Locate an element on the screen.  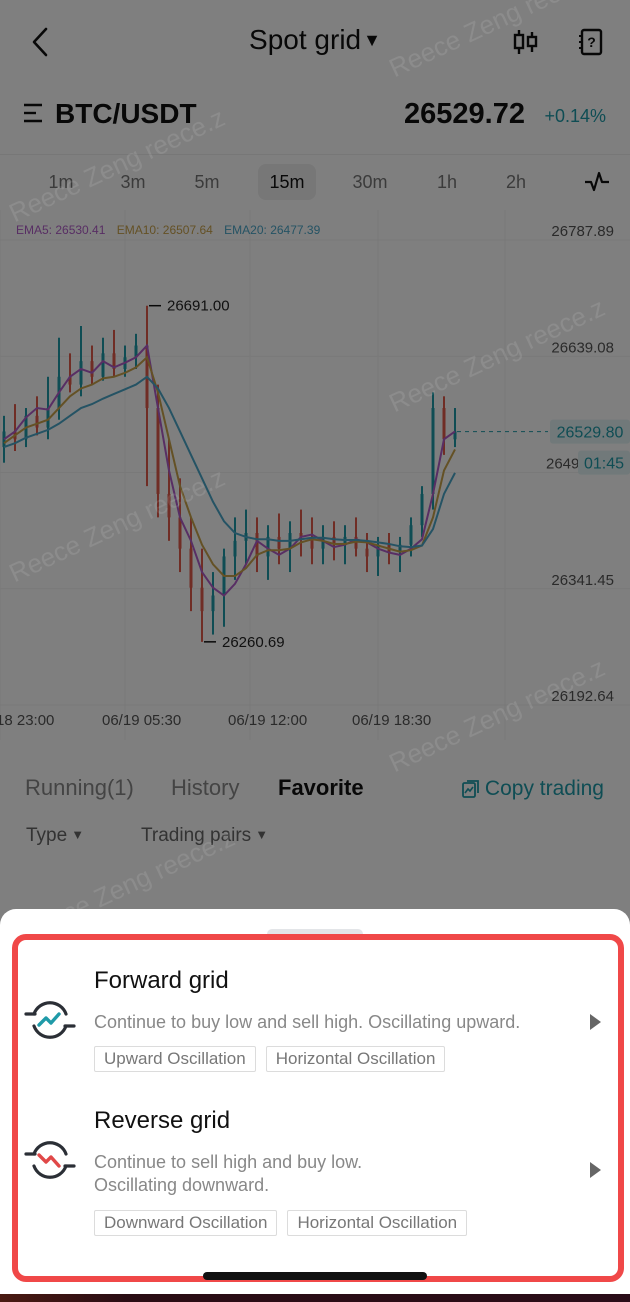
tab-running: Running(1) is located at coordinates (79, 788).